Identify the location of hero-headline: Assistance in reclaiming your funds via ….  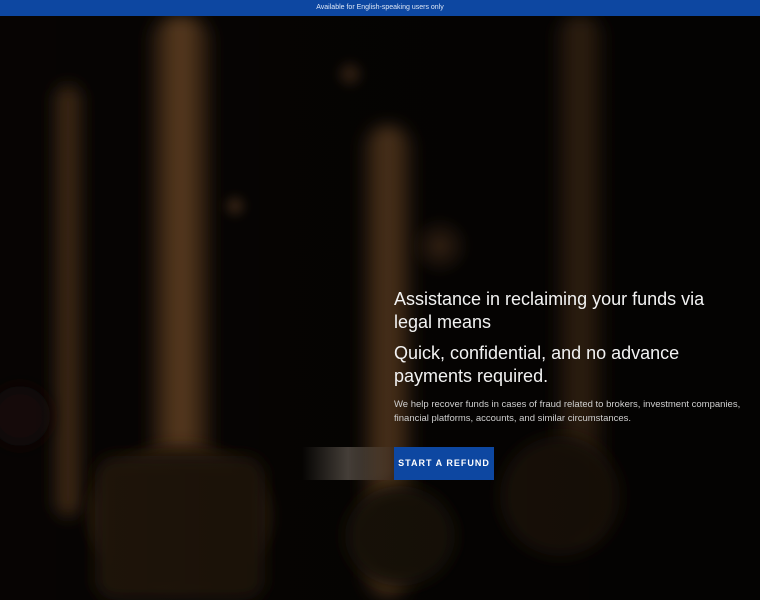
(549, 310).